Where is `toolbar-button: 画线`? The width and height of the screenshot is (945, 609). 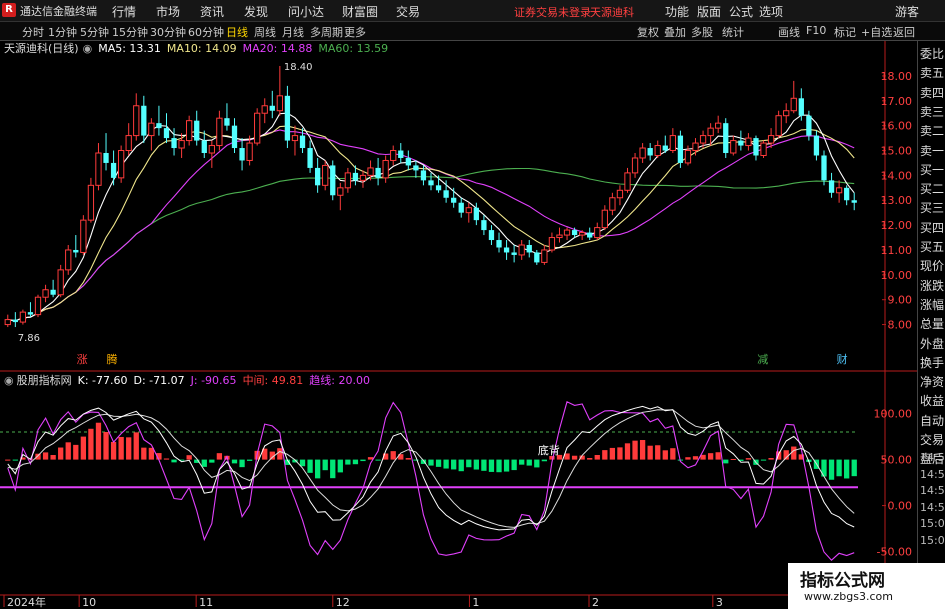 toolbar-button: 画线 is located at coordinates (789, 32).